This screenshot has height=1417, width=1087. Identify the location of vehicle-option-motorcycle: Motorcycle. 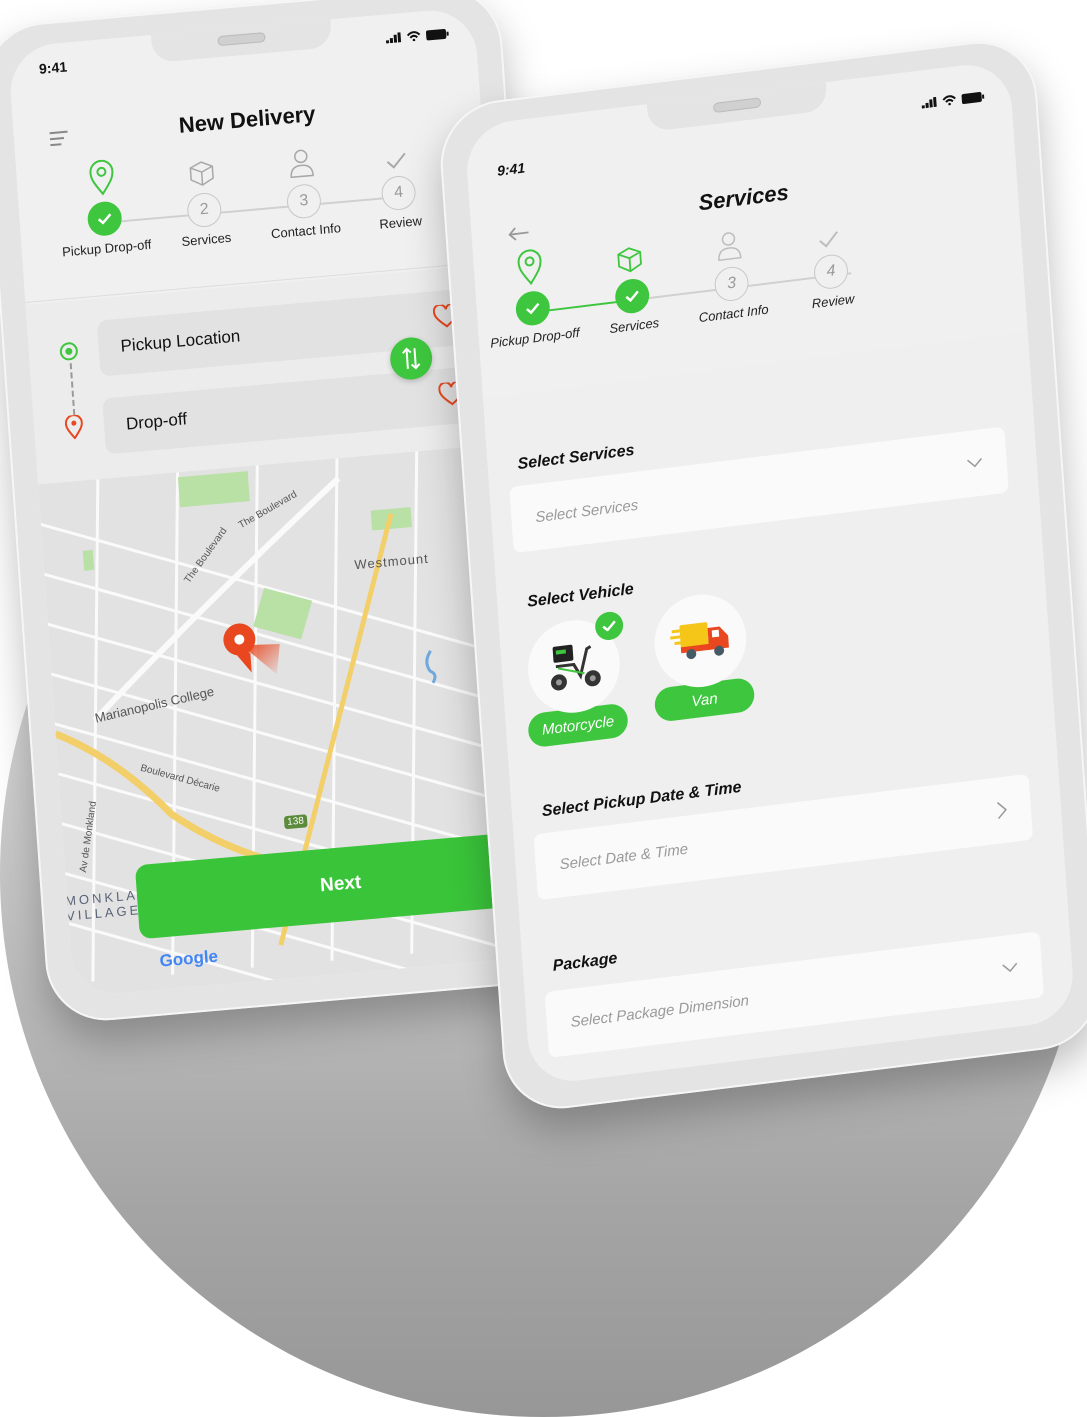
(575, 679).